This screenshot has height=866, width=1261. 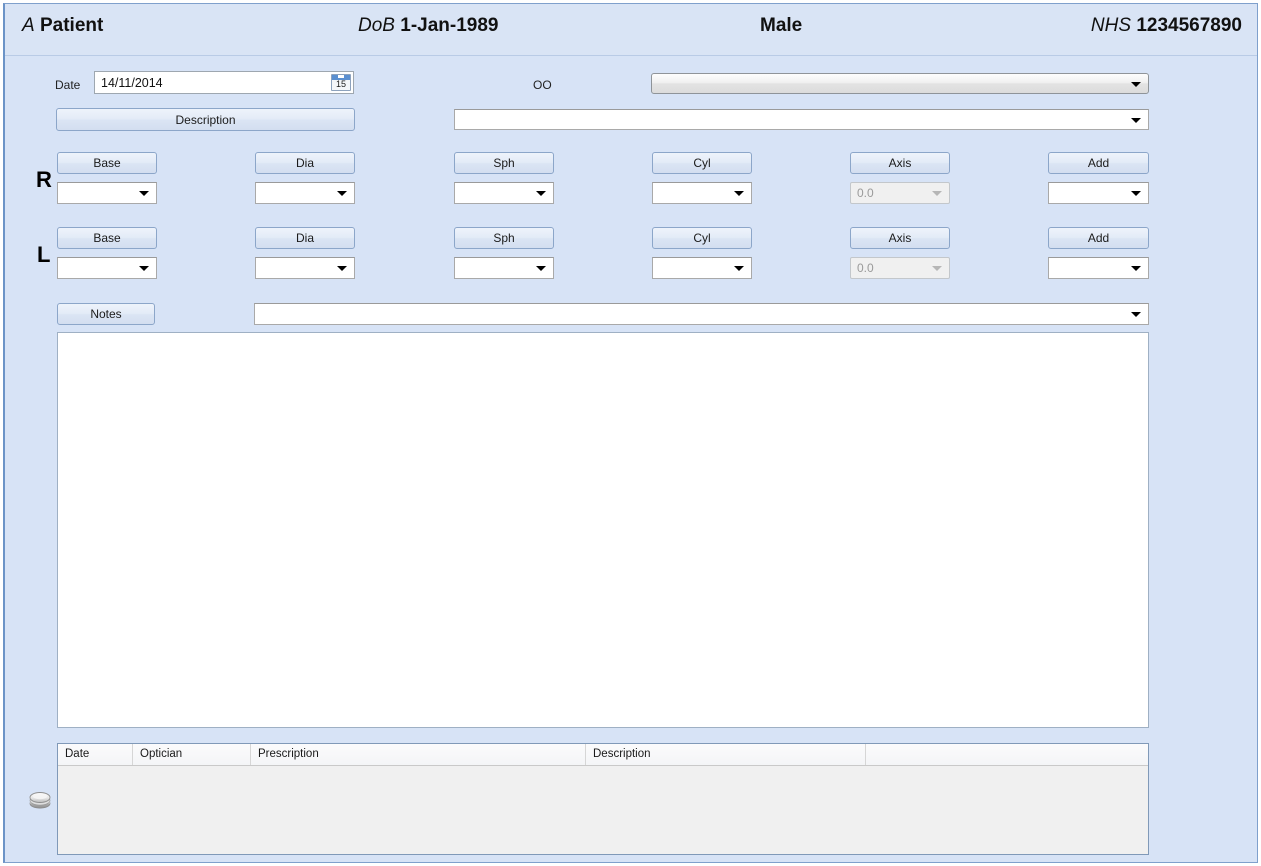 What do you see at coordinates (418, 754) in the screenshot?
I see `grid-column-prescription: Prescription` at bounding box center [418, 754].